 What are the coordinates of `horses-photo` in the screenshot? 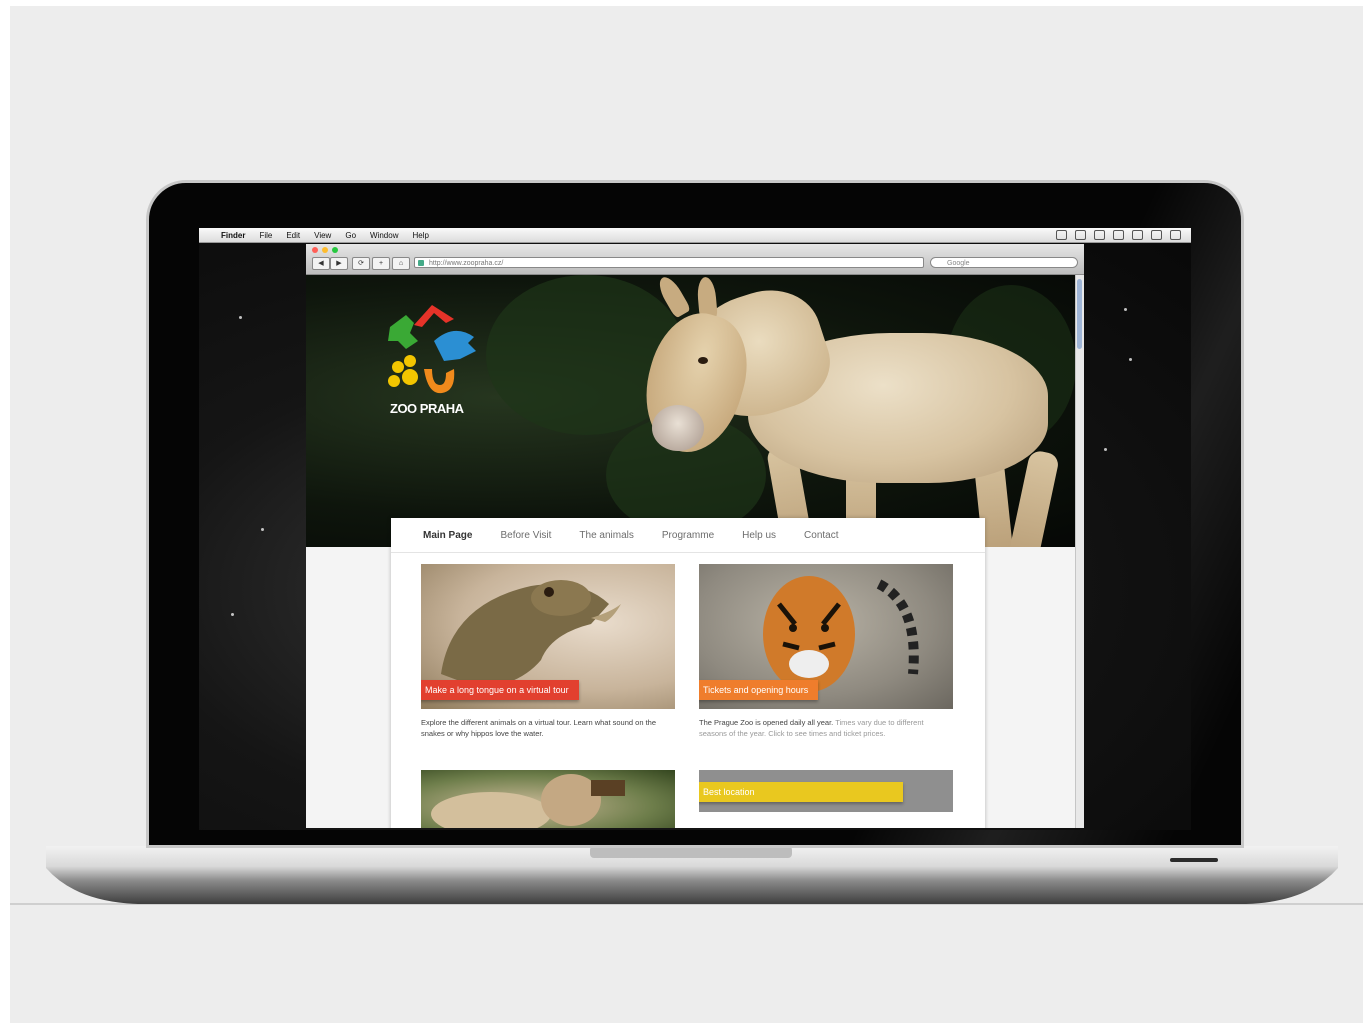 It's located at (548, 799).